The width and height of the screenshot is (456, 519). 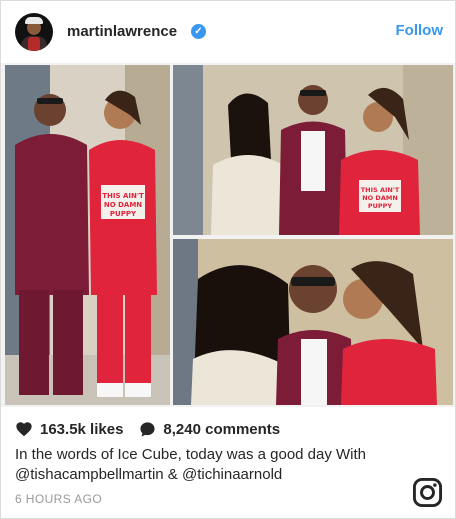 What do you see at coordinates (122, 31) in the screenshot?
I see `username: martinlawrence` at bounding box center [122, 31].